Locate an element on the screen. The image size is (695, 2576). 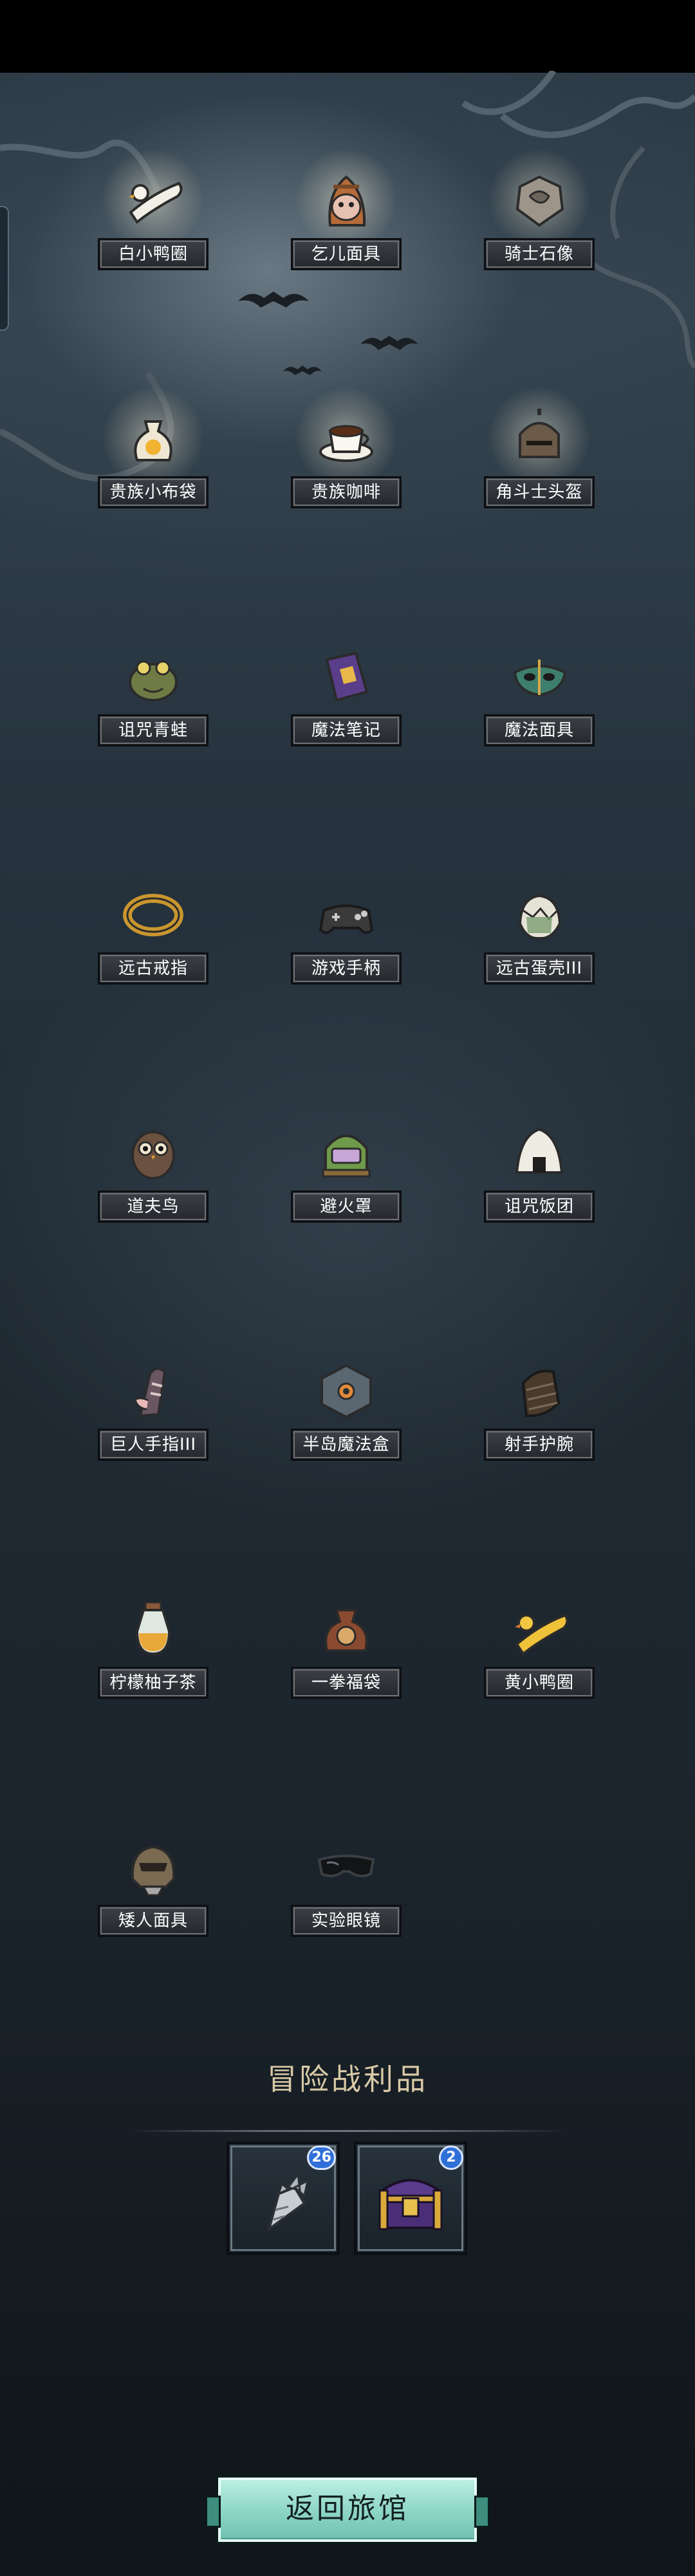
collection-item: 巨人手指III is located at coordinates (153, 1403).